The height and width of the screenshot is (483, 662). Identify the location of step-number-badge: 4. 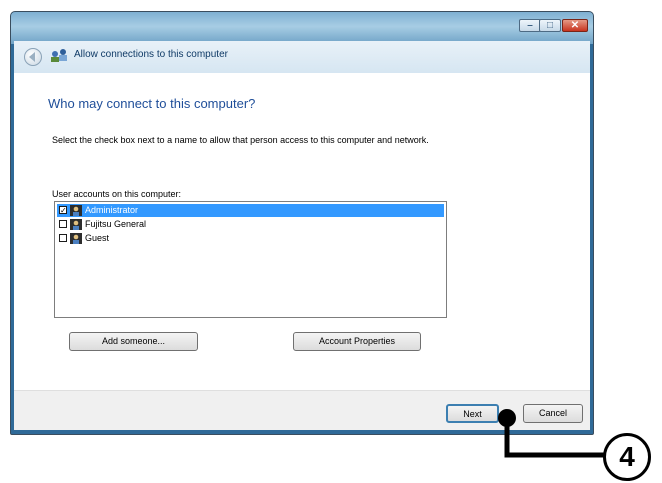
(627, 457).